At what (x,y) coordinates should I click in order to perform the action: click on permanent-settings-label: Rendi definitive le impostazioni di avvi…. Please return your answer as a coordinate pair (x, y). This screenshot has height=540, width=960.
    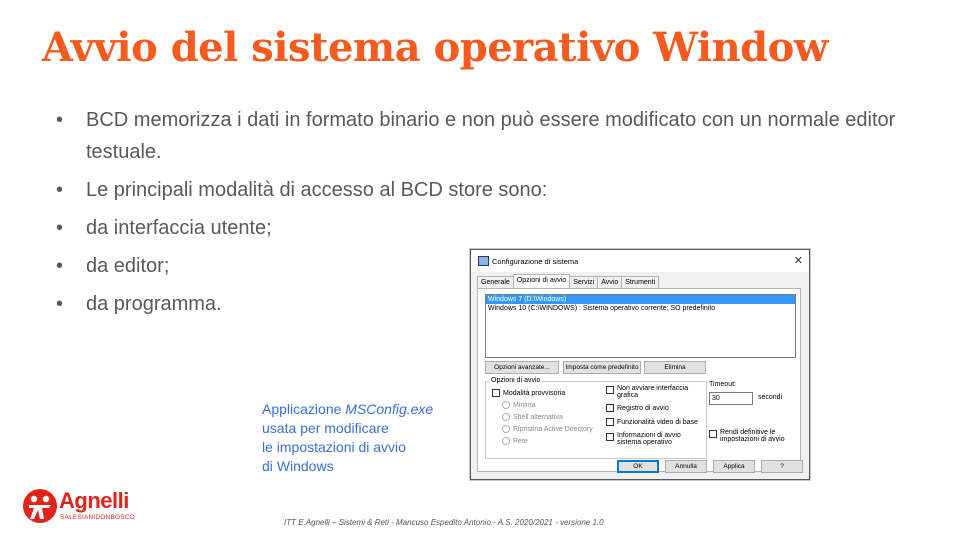
    Looking at the image, I should click on (752, 436).